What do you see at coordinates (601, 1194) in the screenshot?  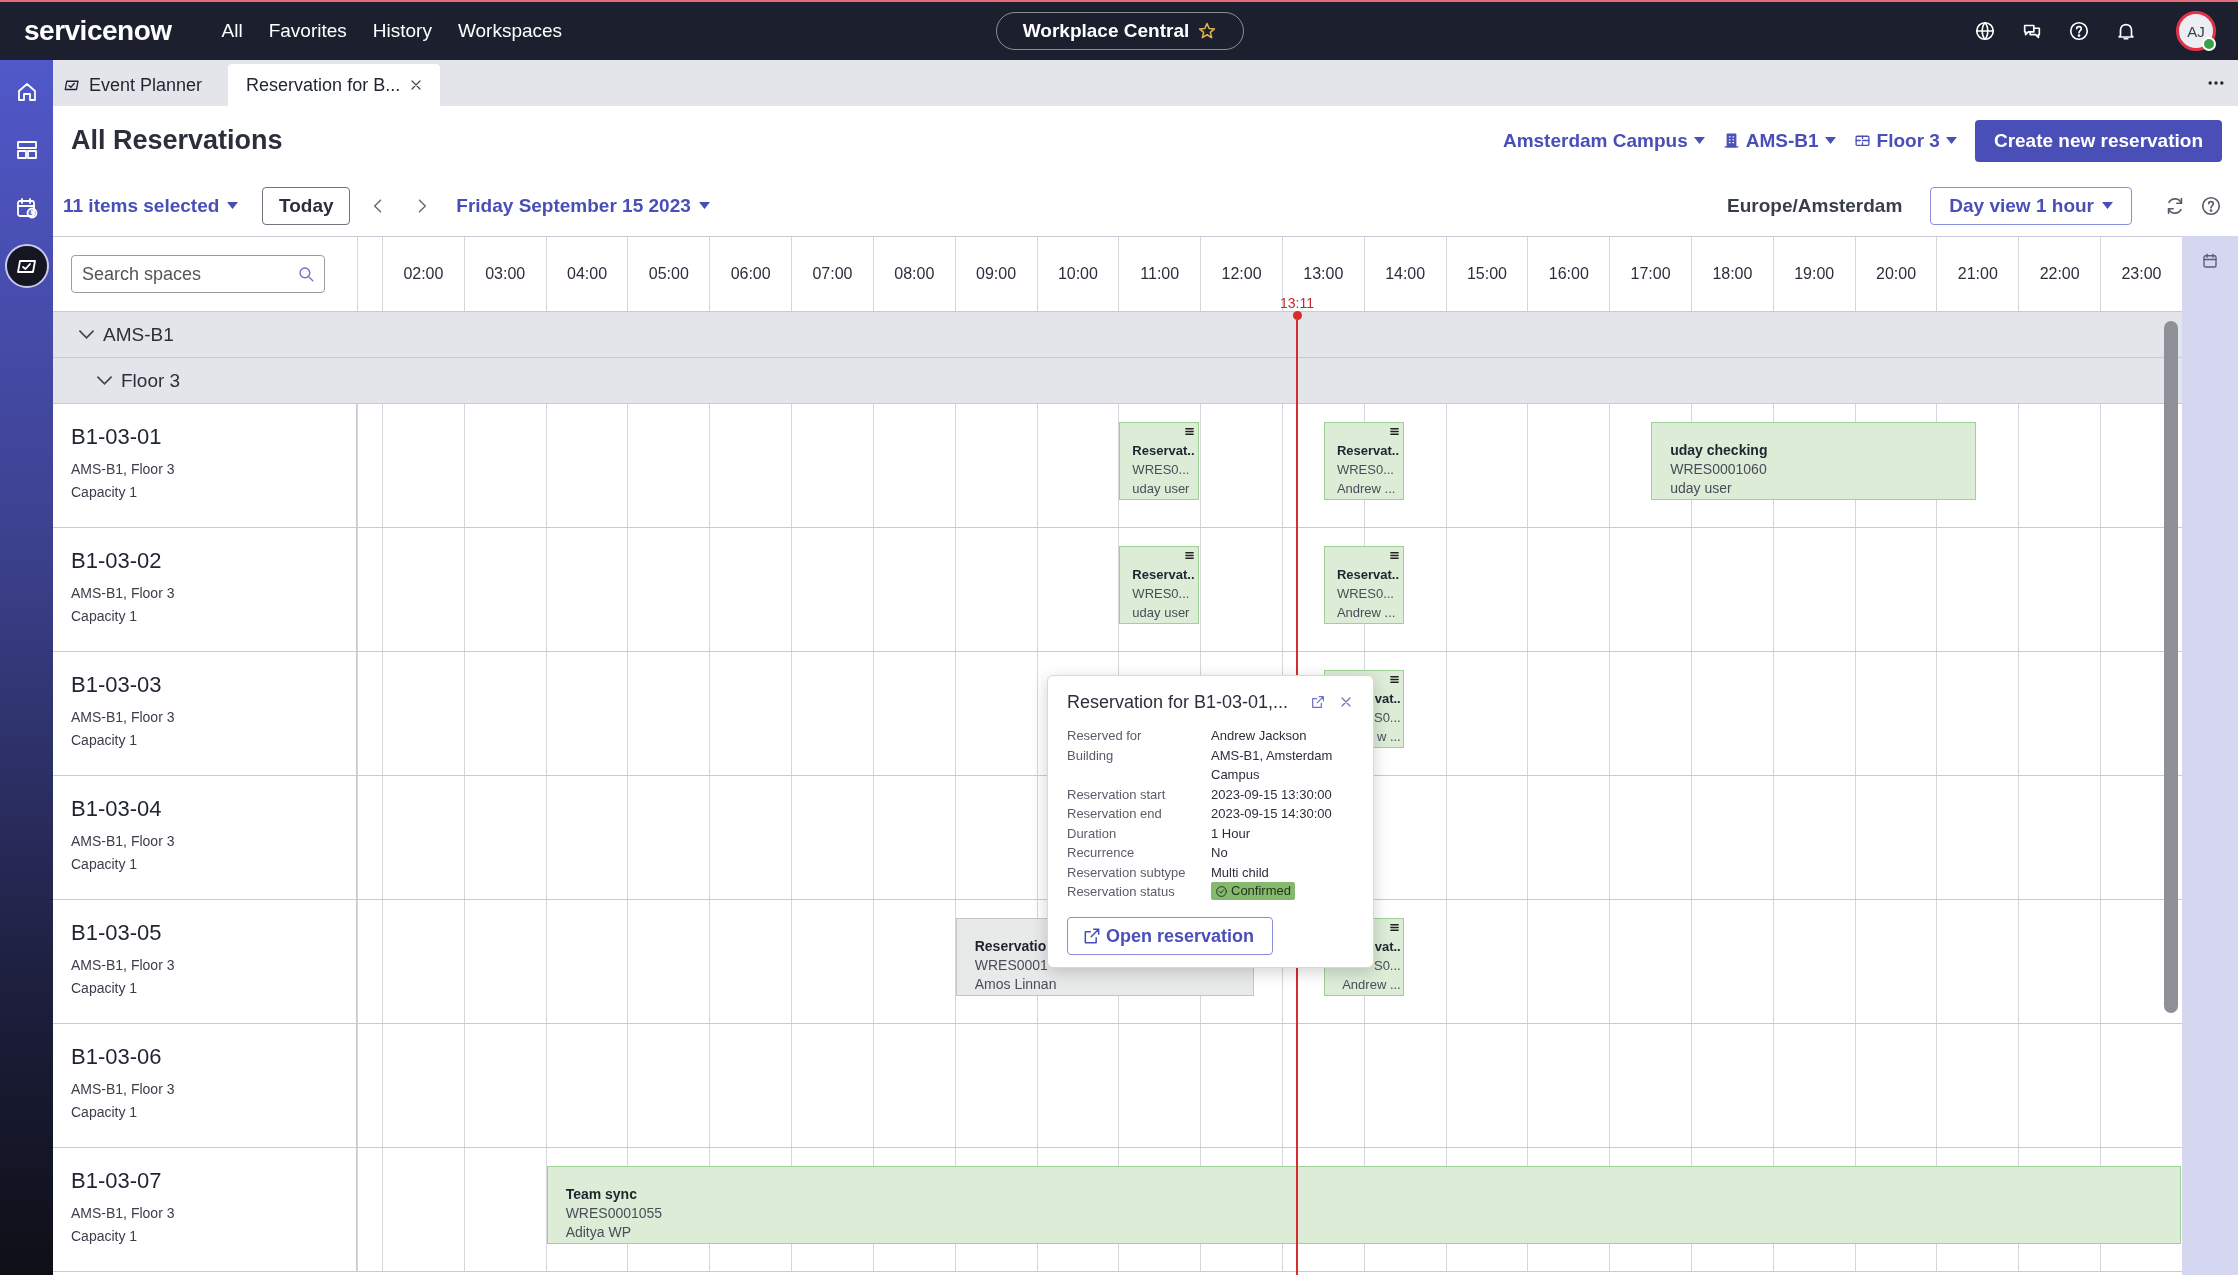 I see `reservation-title: Team sync` at bounding box center [601, 1194].